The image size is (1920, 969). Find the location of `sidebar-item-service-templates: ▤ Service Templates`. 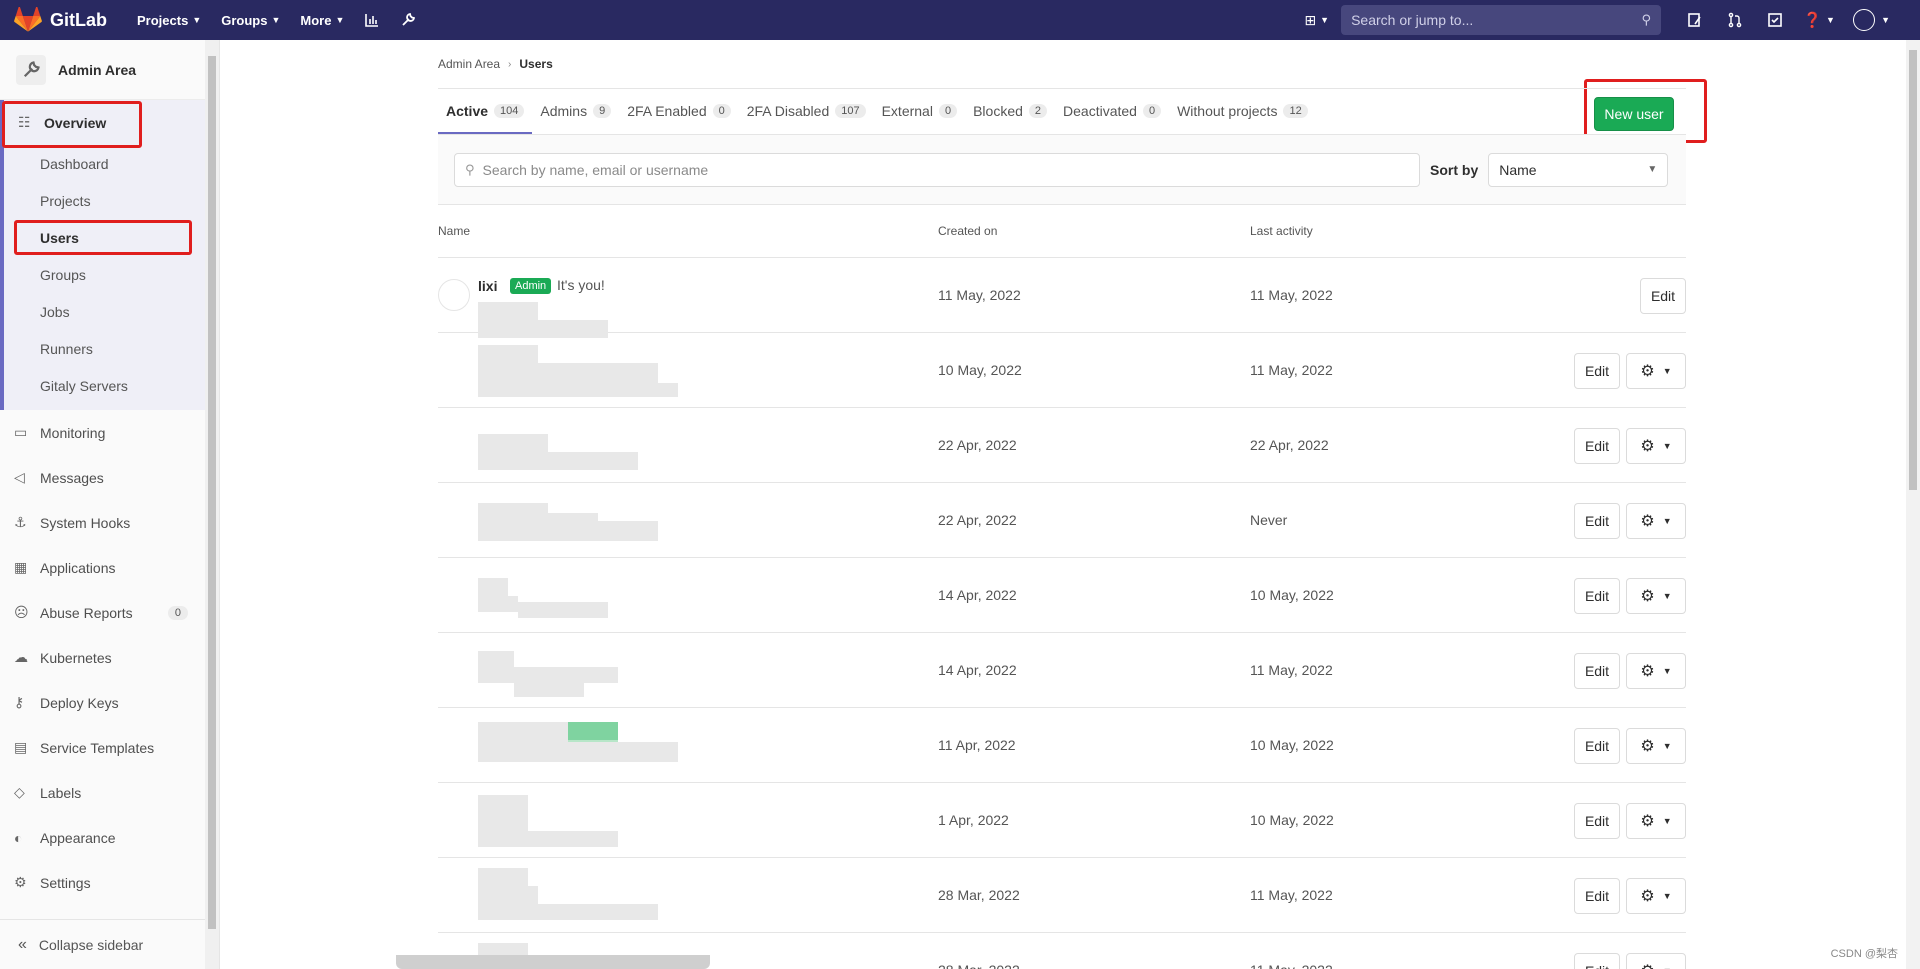

sidebar-item-service-templates: ▤ Service Templates is located at coordinates (103, 747).